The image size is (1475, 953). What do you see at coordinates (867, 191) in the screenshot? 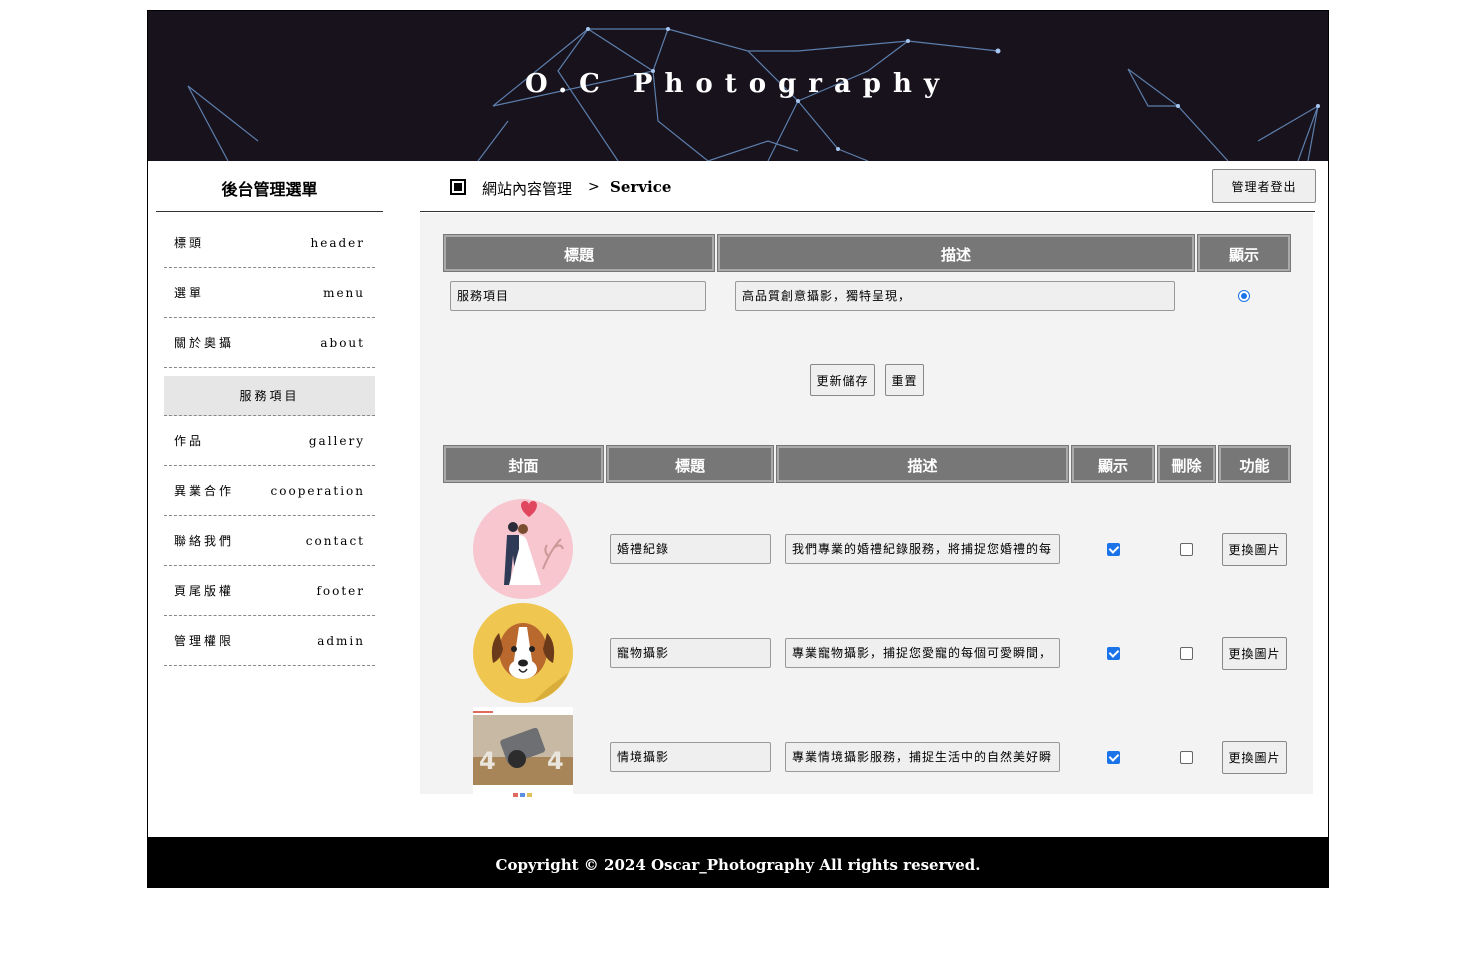
I see `breadcrumb: 網站內容管理 > Service` at bounding box center [867, 191].